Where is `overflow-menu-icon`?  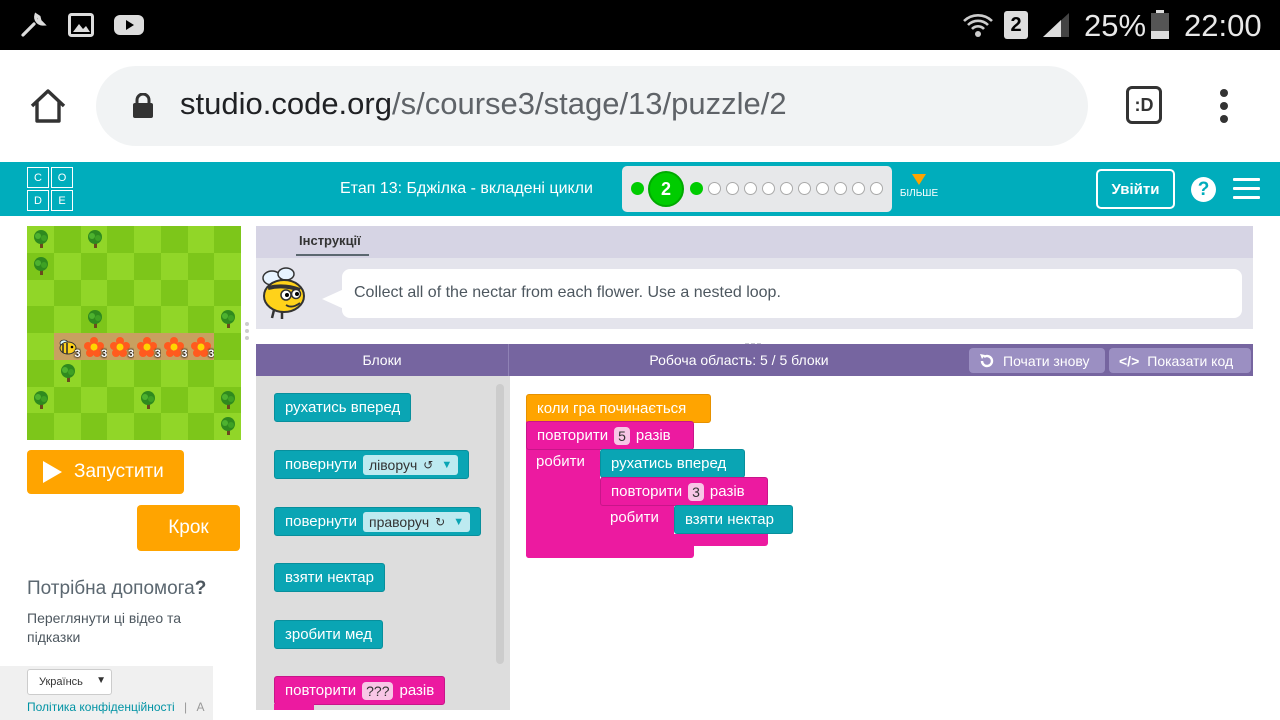 overflow-menu-icon is located at coordinates (1224, 106).